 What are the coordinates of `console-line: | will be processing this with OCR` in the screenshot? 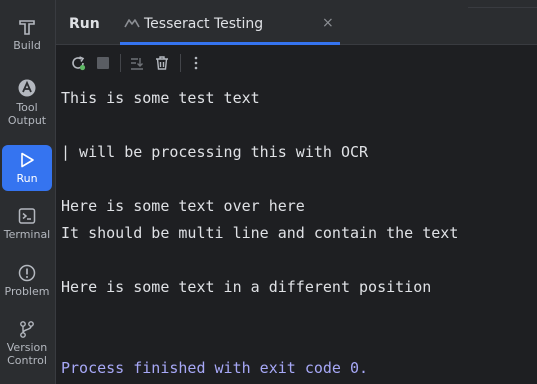 It's located at (215, 152).